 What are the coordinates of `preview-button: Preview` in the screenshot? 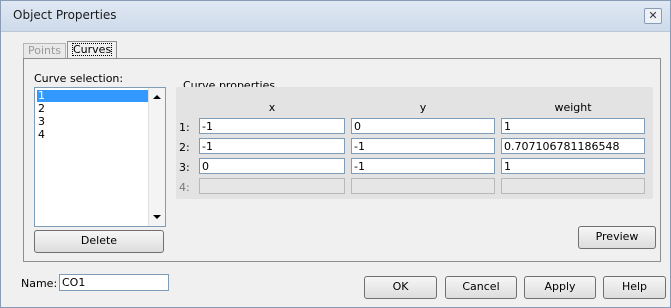 It's located at (617, 237).